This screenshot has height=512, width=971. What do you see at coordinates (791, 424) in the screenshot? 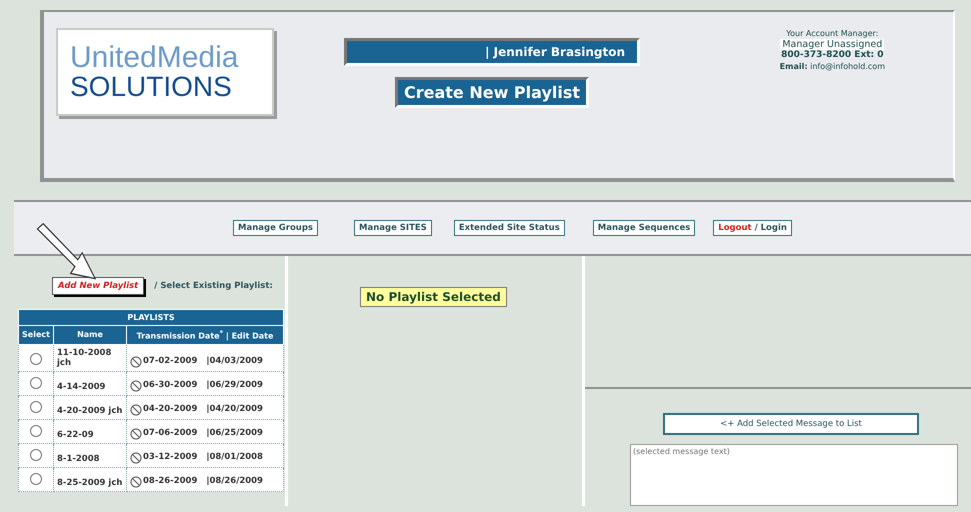
I see `add-message-button: <+ Add Selected Message to List` at bounding box center [791, 424].